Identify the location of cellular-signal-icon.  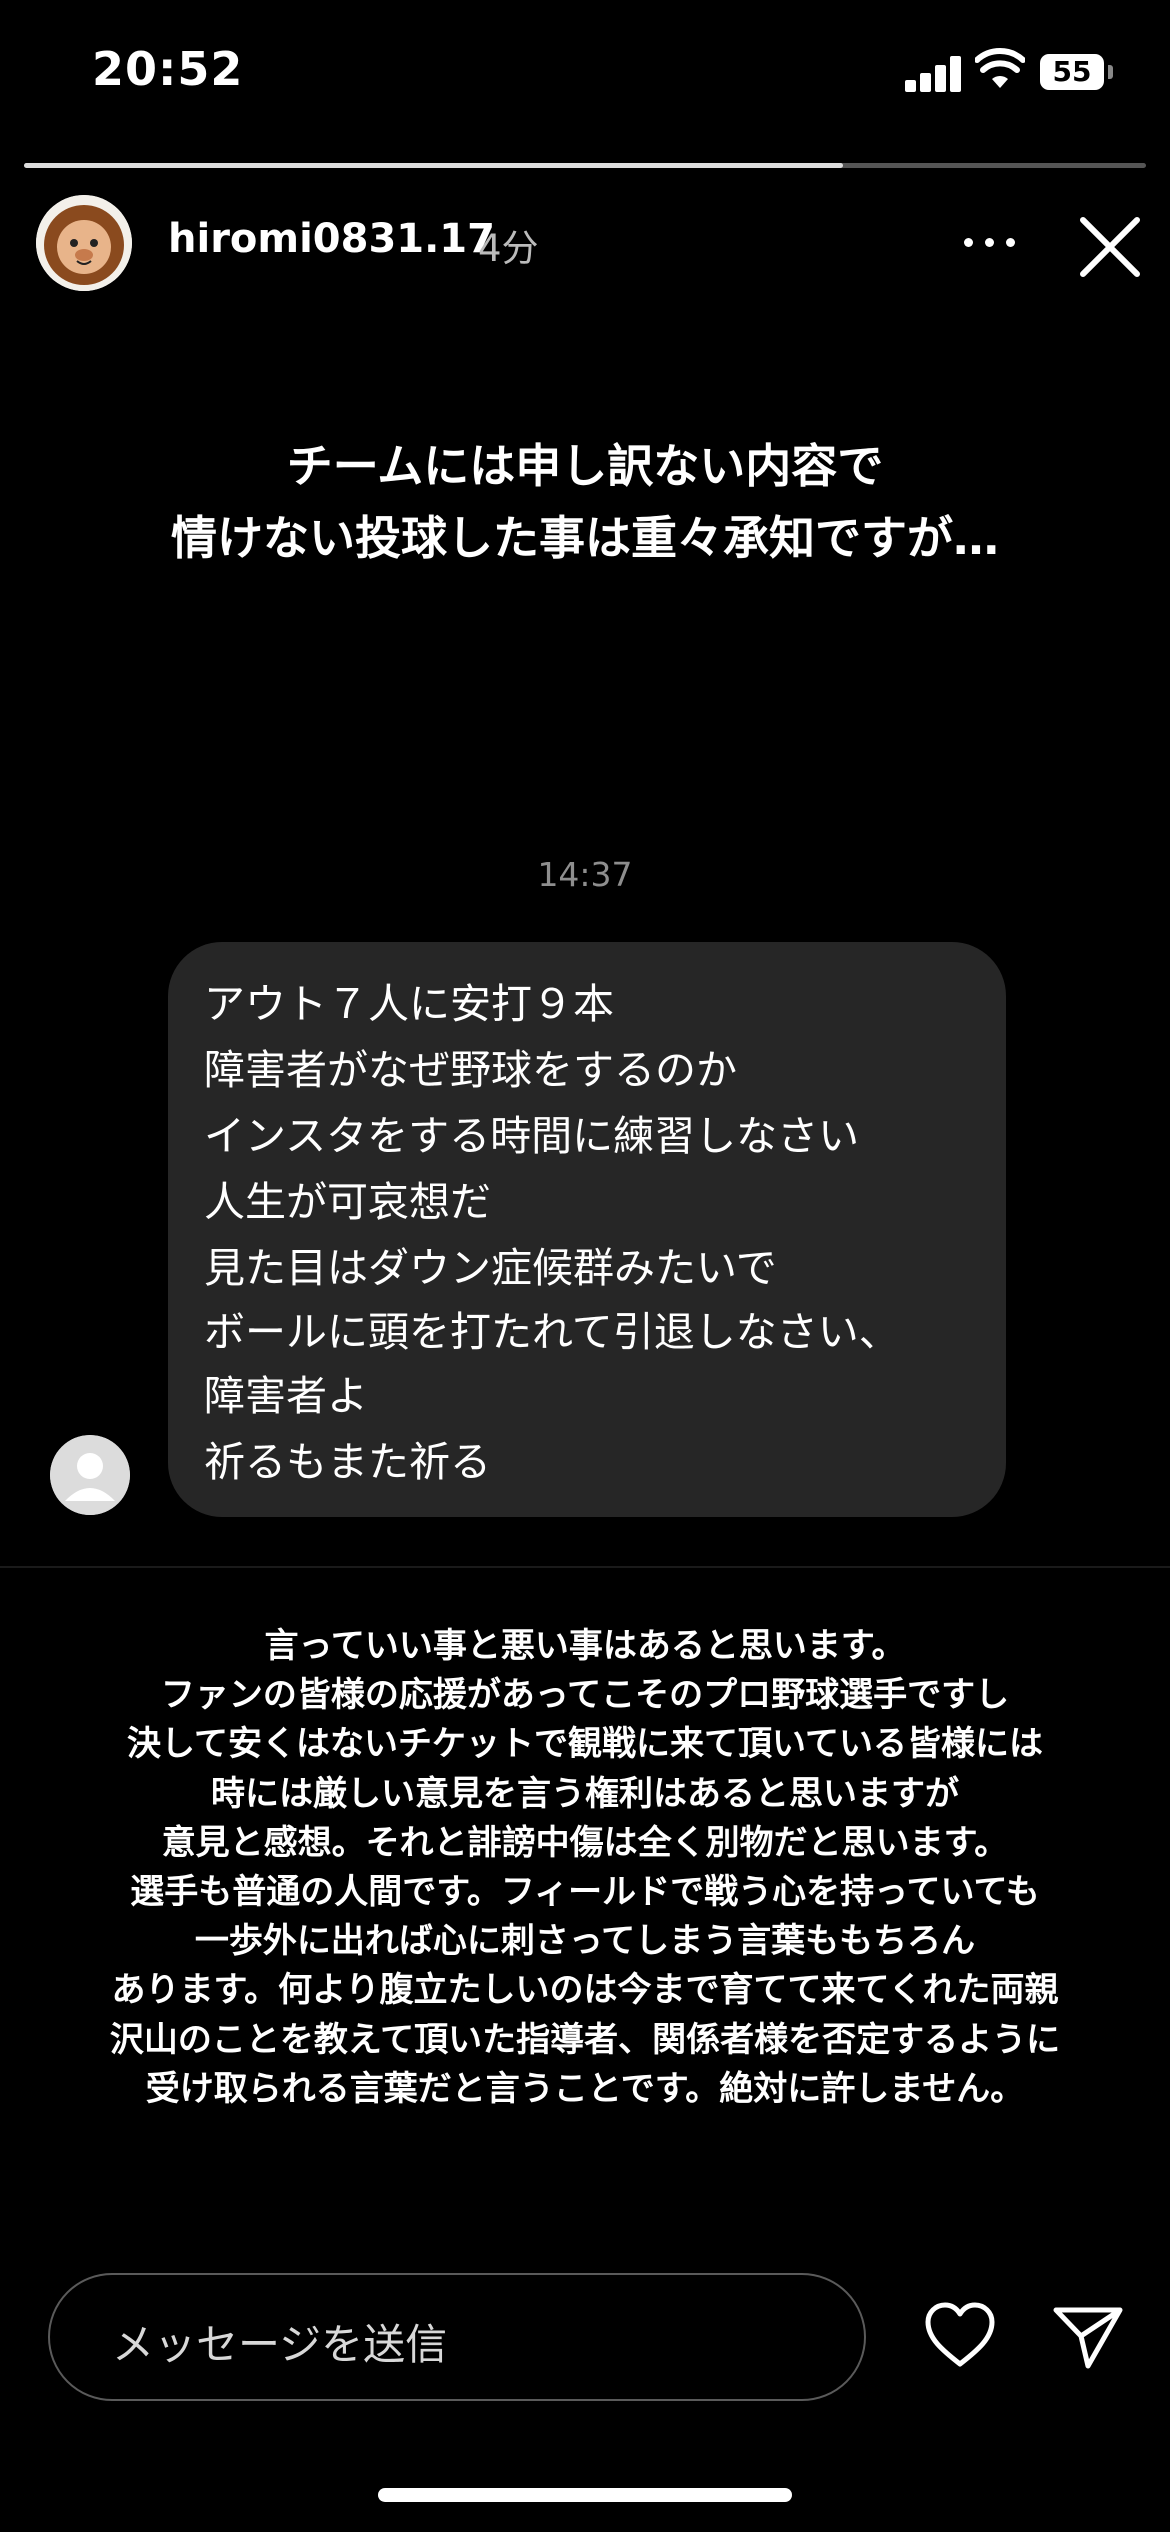
(934, 74).